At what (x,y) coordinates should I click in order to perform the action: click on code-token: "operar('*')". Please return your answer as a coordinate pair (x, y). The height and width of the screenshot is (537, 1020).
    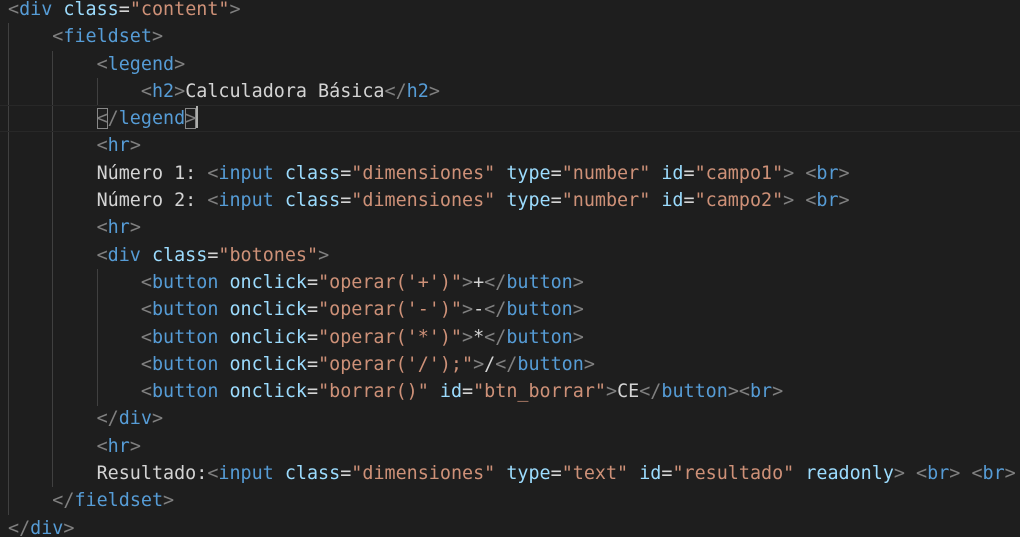
    Looking at the image, I should click on (390, 337).